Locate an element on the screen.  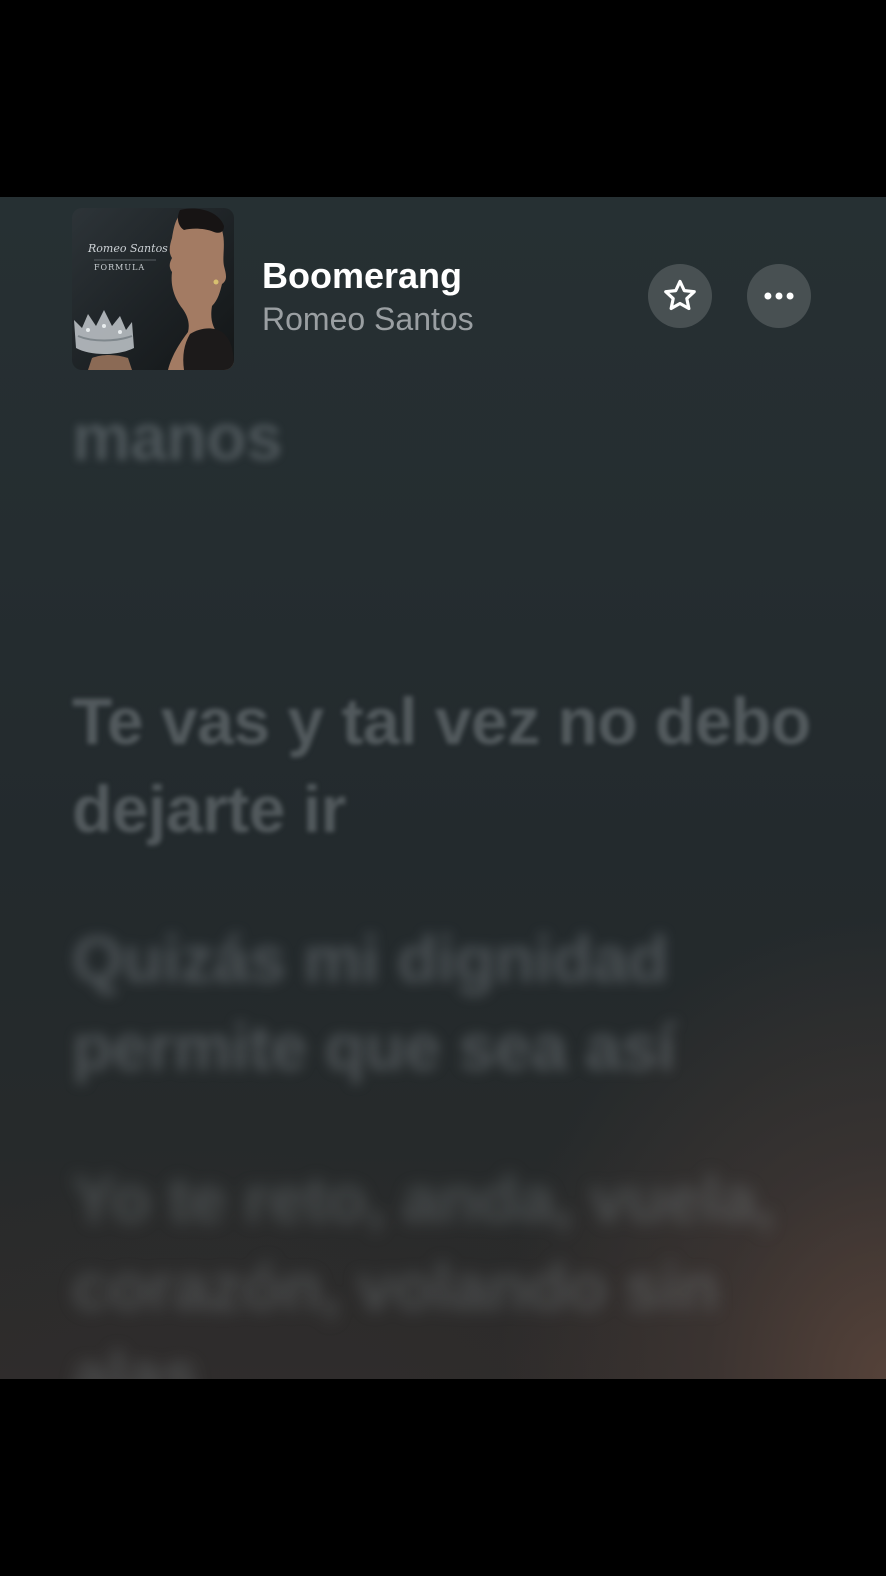
lyric-line-previous: manos is located at coordinates (452, 437).